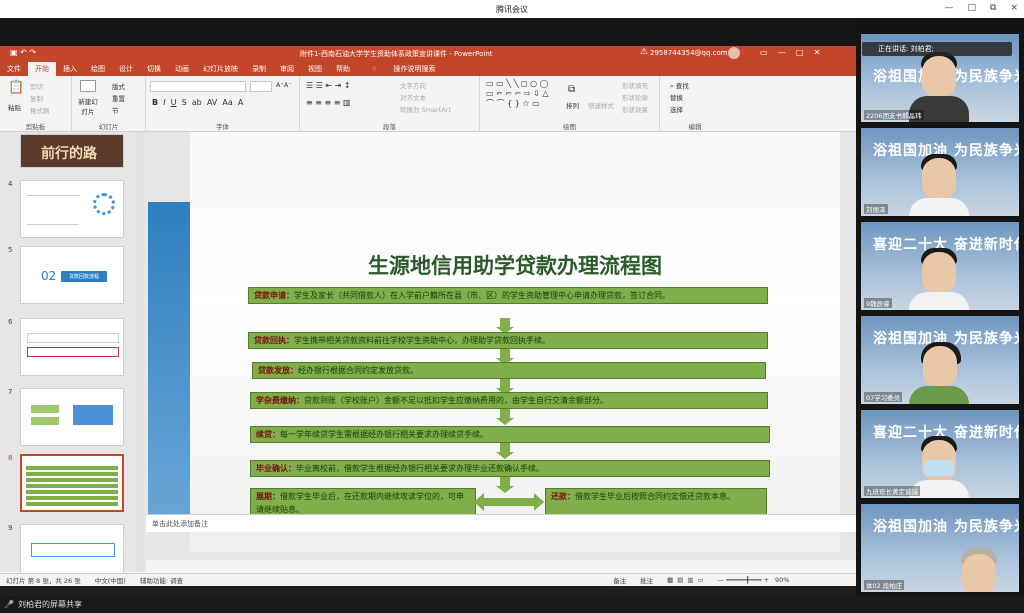 This screenshot has width=1024, height=613. What do you see at coordinates (73, 352) in the screenshot?
I see `thumb-6-red-bar` at bounding box center [73, 352].